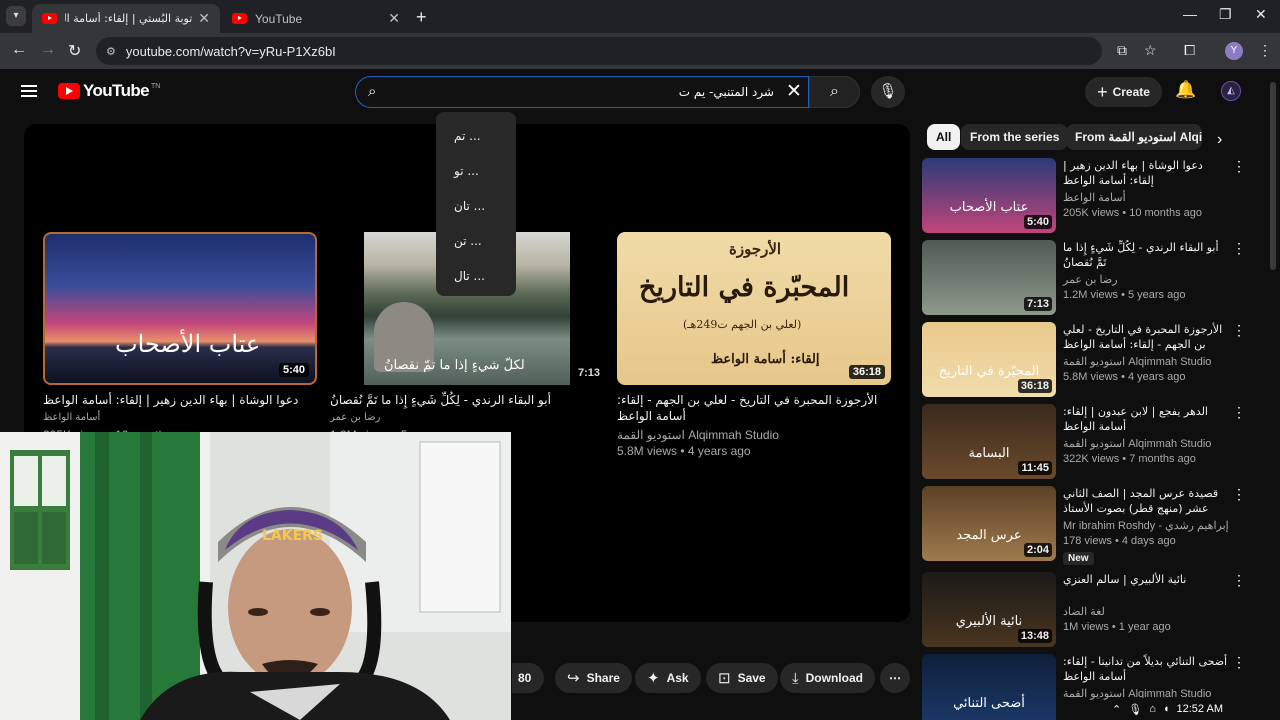  What do you see at coordinates (795, 678) in the screenshot?
I see `download-icon: ⤓` at bounding box center [795, 678].